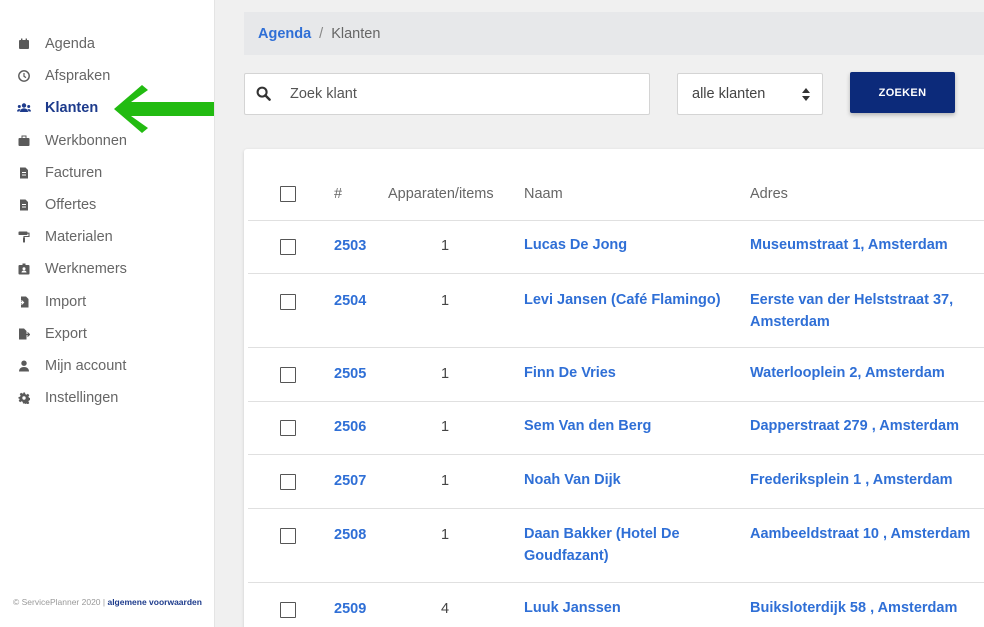 The height and width of the screenshot is (627, 984). What do you see at coordinates (24, 269) in the screenshot?
I see `id-badge-icon` at bounding box center [24, 269].